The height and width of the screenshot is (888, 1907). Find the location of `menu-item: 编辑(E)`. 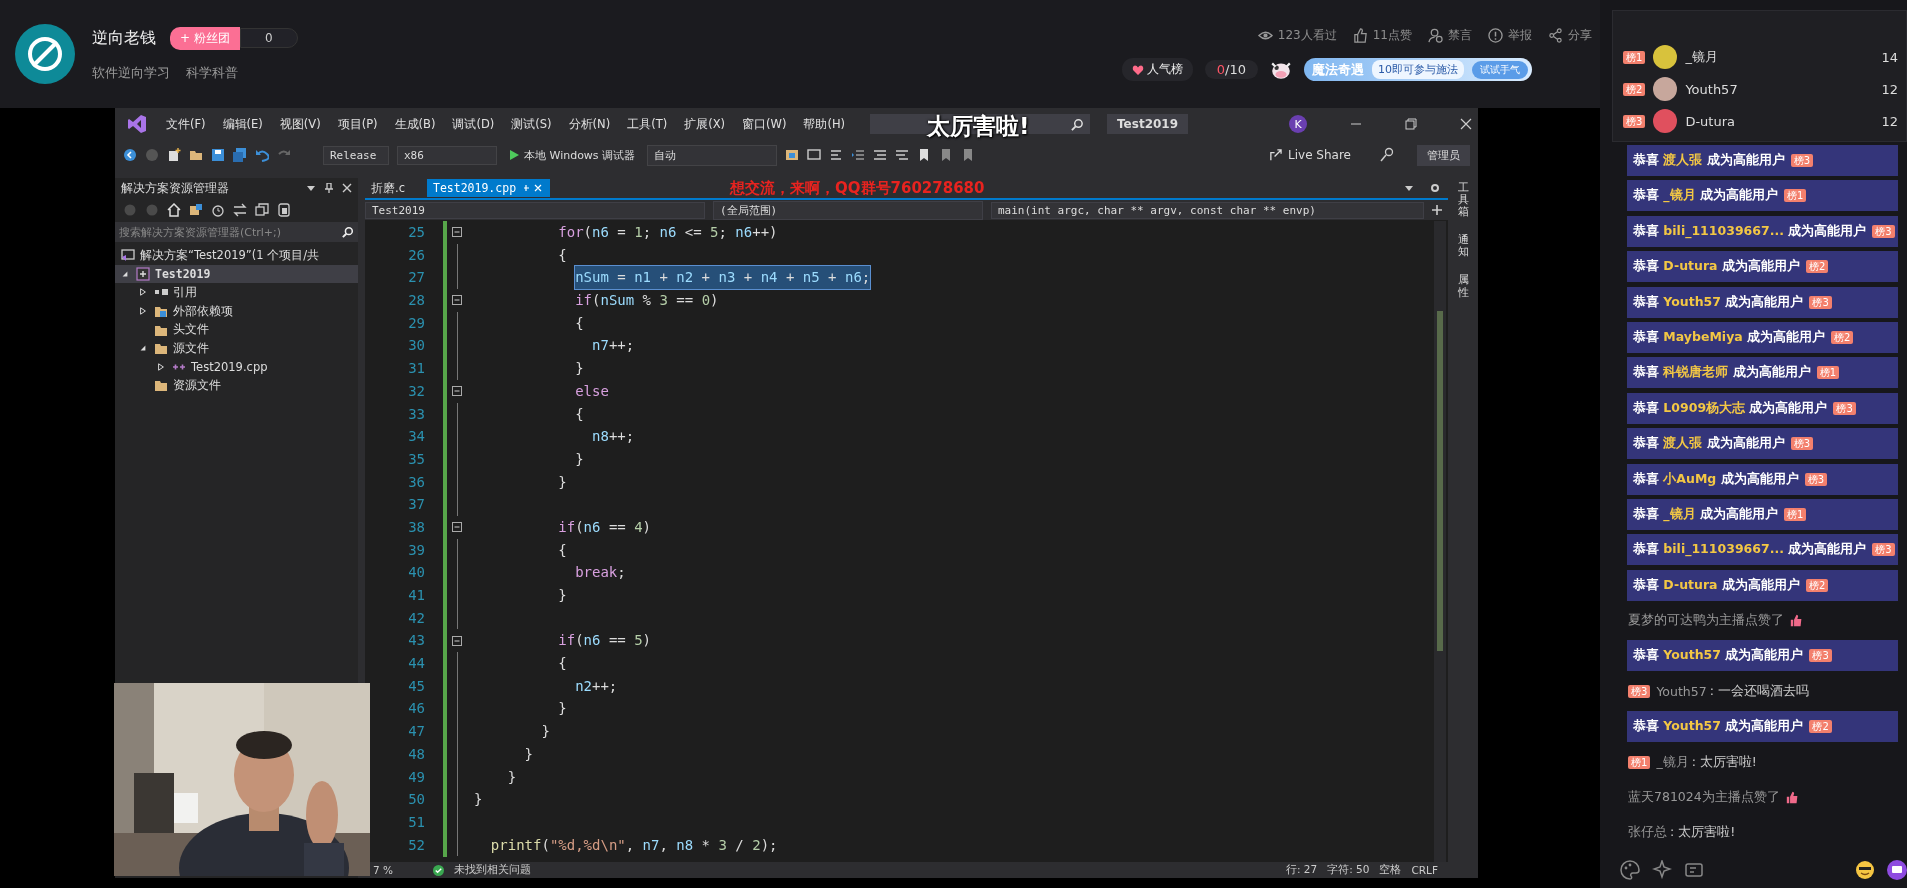

menu-item: 编辑(E) is located at coordinates (242, 124).